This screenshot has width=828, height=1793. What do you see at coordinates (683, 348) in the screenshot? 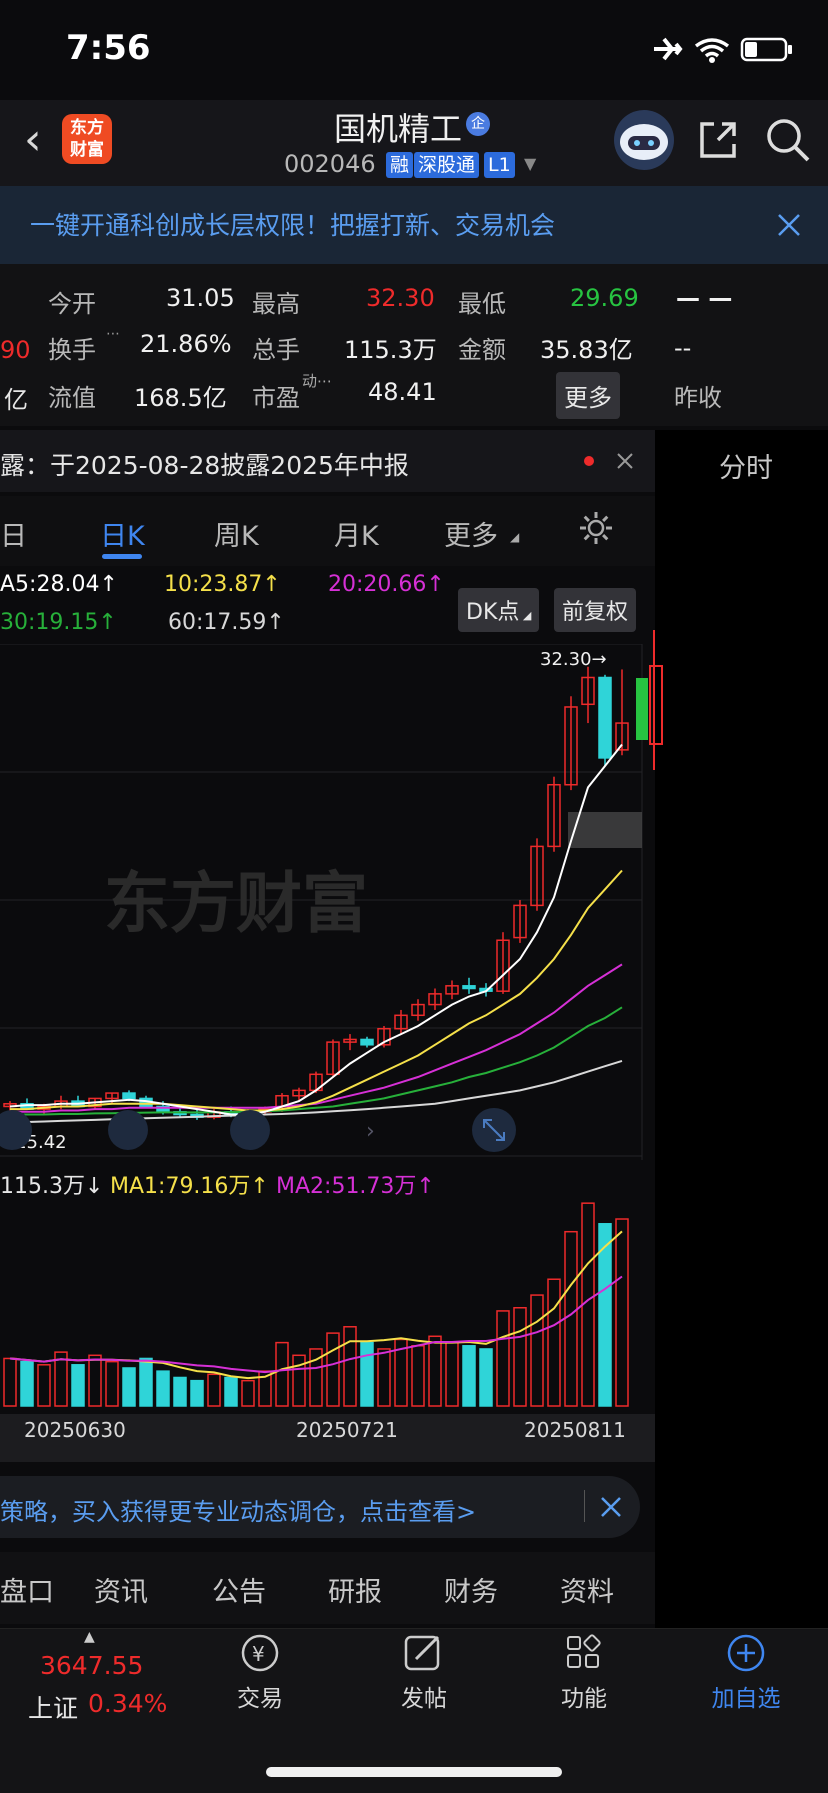
I see `right-mid-value: --` at bounding box center [683, 348].